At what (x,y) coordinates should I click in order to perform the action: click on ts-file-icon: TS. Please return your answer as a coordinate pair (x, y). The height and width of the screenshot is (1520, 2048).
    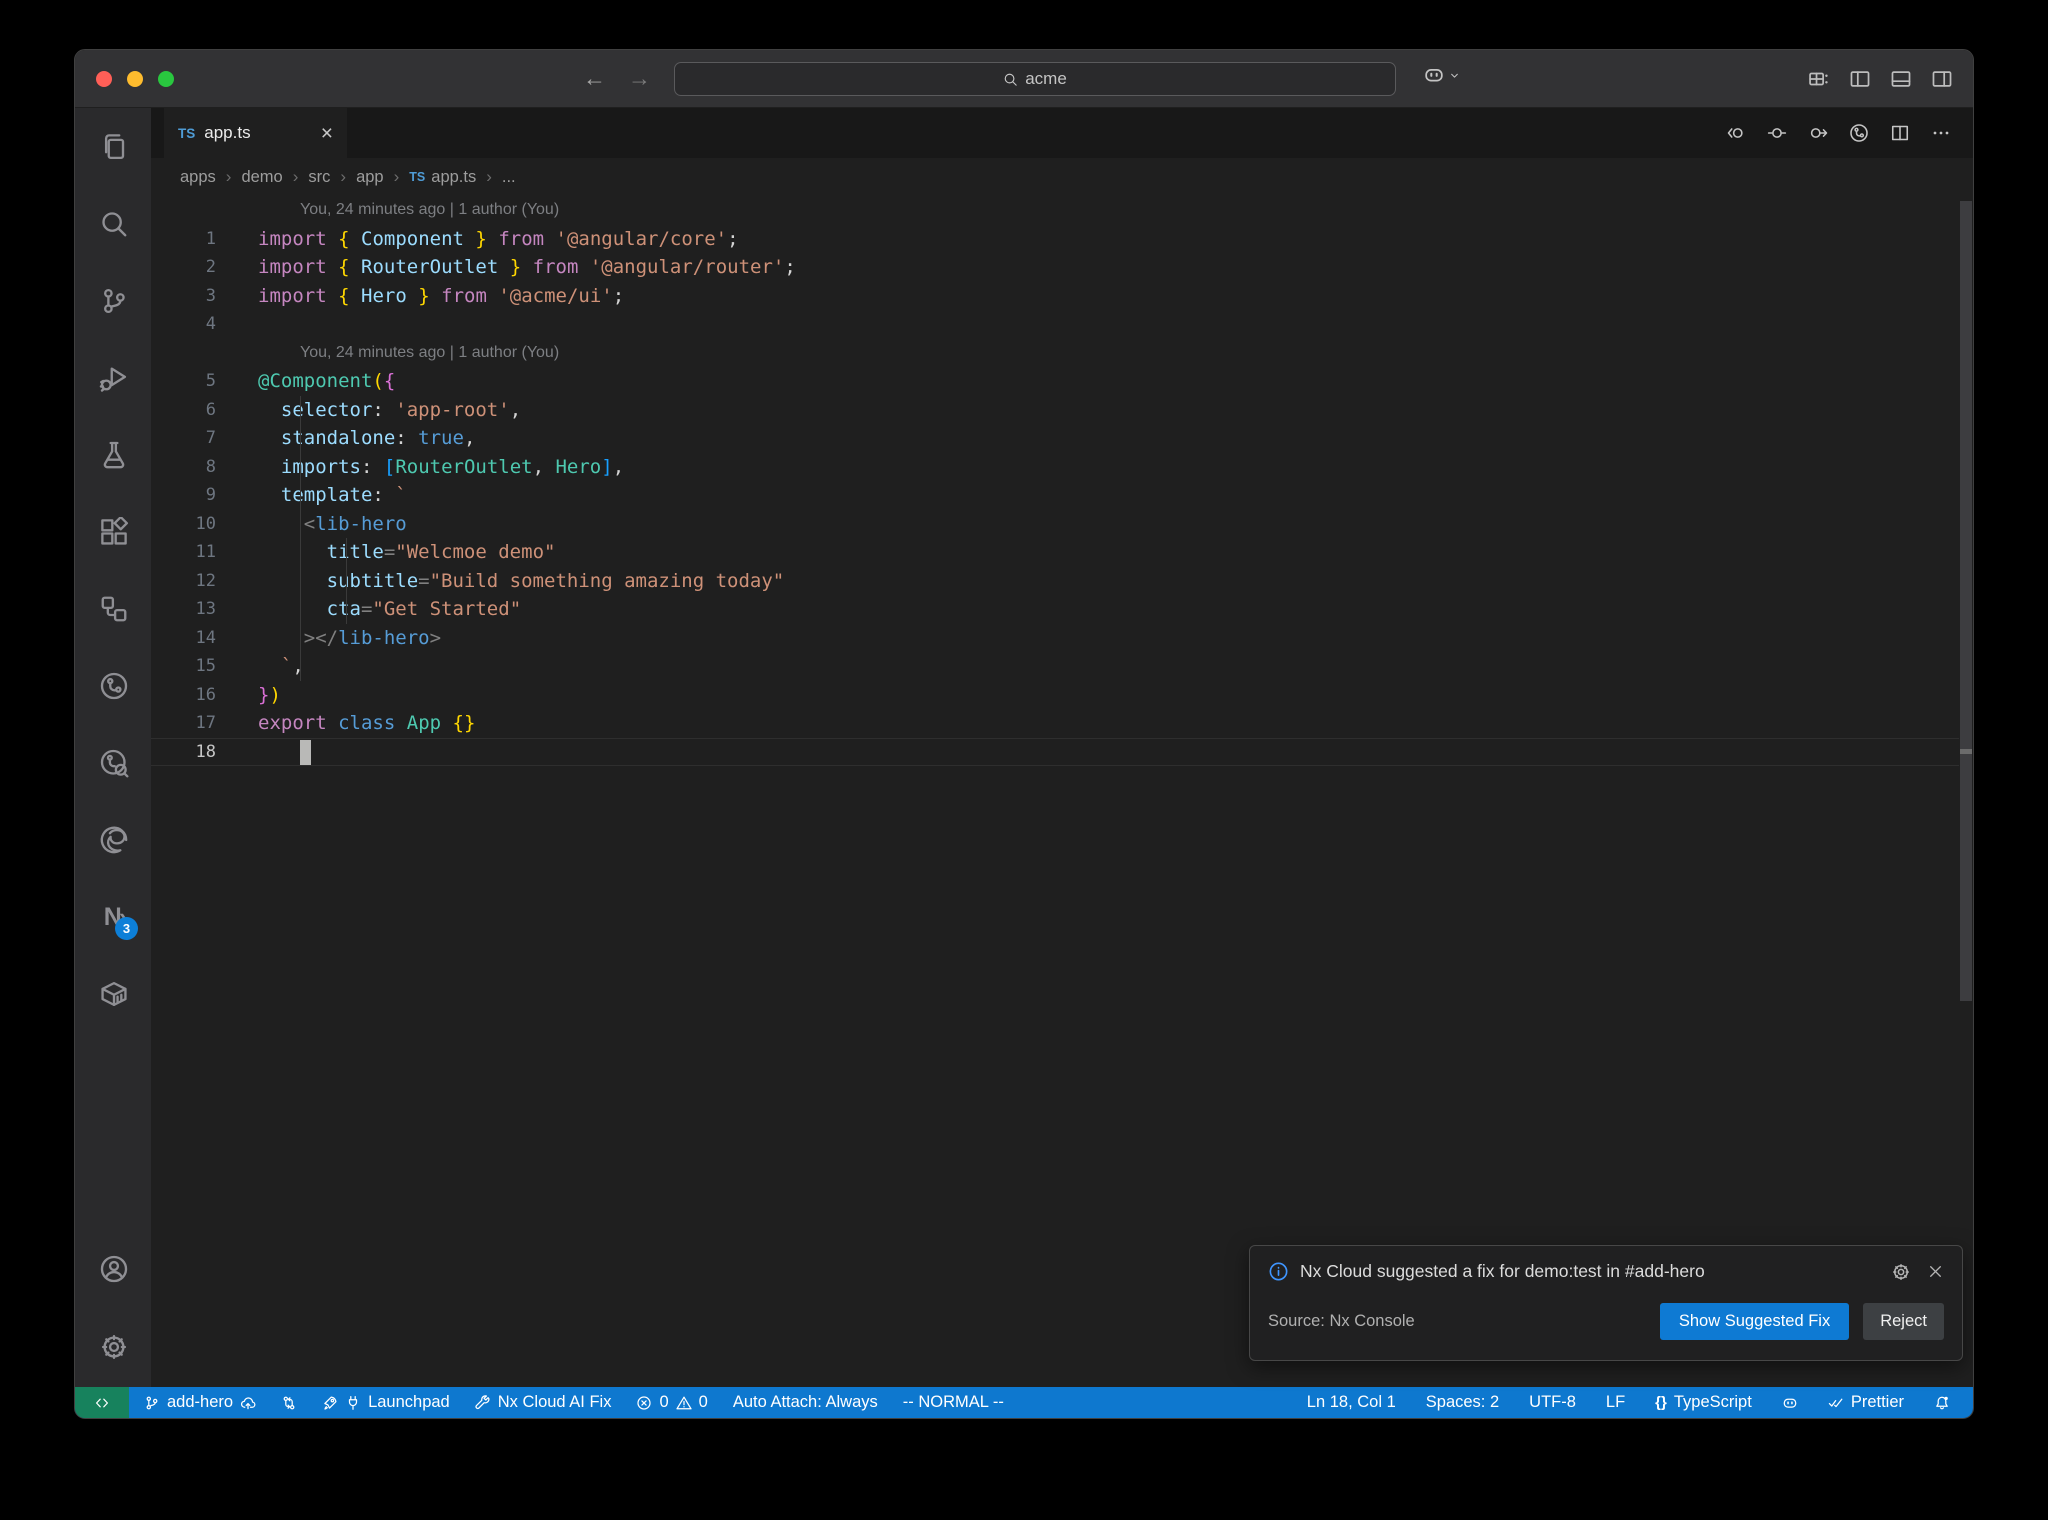
    Looking at the image, I should click on (187, 133).